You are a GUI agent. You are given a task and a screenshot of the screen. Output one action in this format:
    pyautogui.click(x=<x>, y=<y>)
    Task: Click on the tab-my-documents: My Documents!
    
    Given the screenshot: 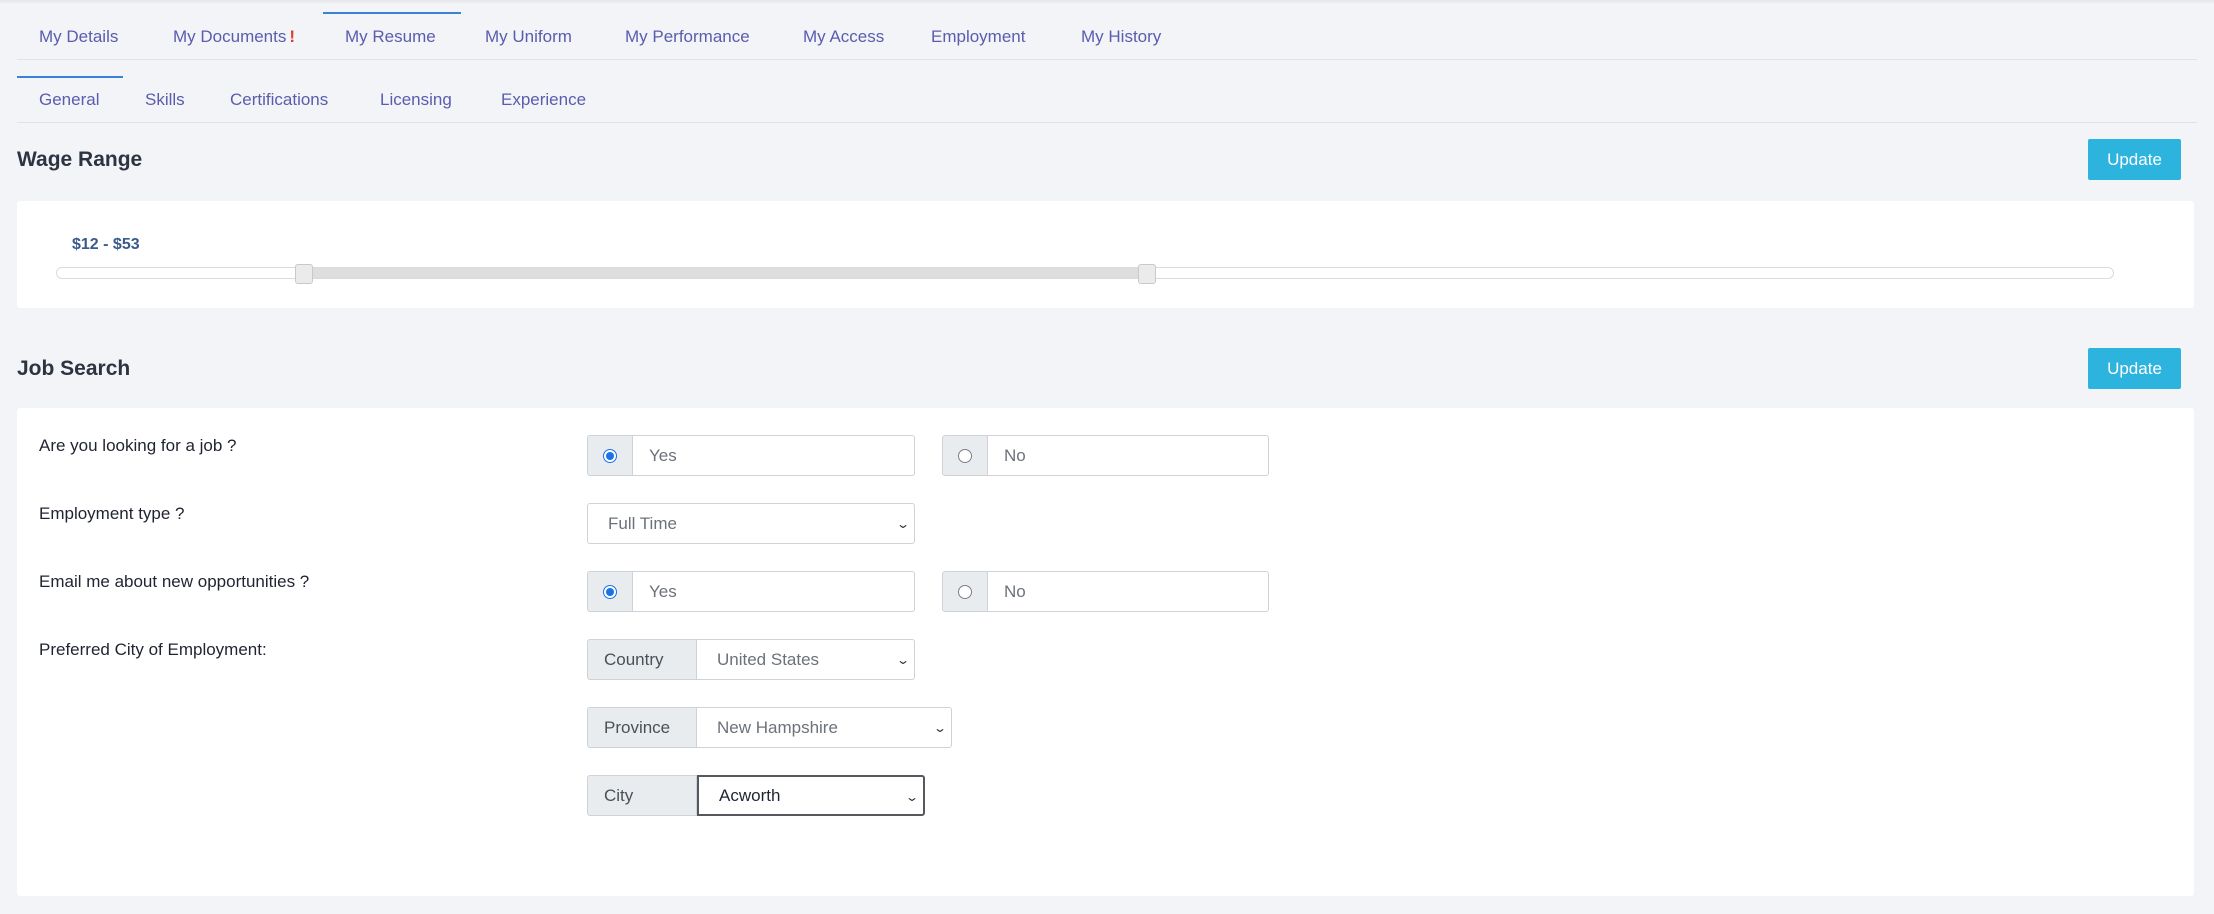 What is the action you would take?
    pyautogui.click(x=236, y=35)
    